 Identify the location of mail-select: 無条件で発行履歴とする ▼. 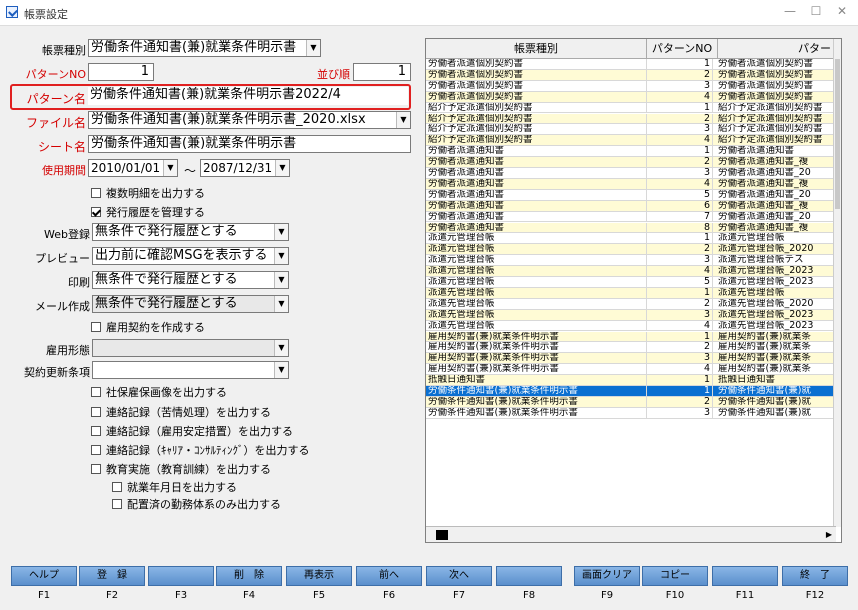
(190, 304).